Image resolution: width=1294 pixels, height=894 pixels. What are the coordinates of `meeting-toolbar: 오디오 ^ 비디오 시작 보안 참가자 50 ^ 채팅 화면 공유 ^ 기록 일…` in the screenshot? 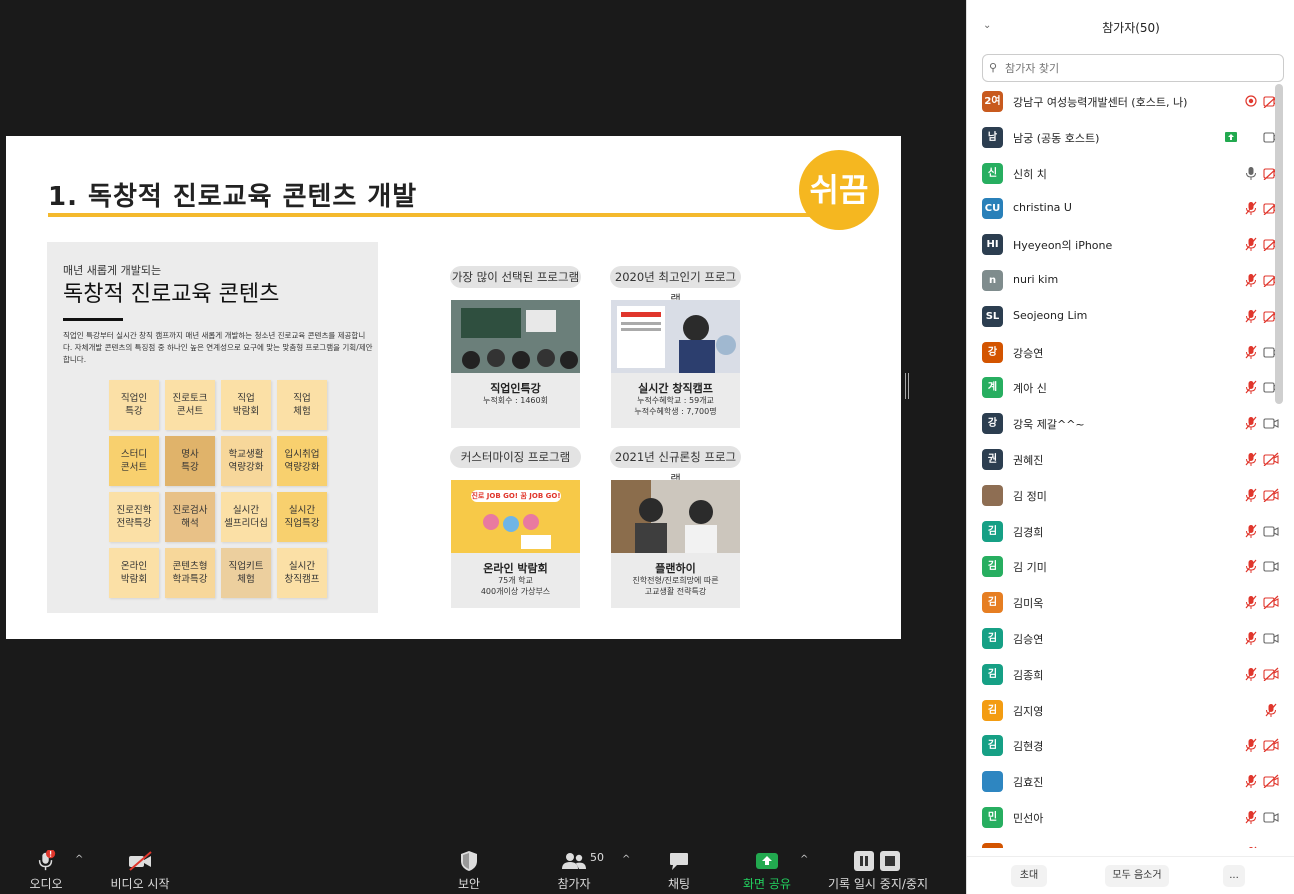 It's located at (483, 870).